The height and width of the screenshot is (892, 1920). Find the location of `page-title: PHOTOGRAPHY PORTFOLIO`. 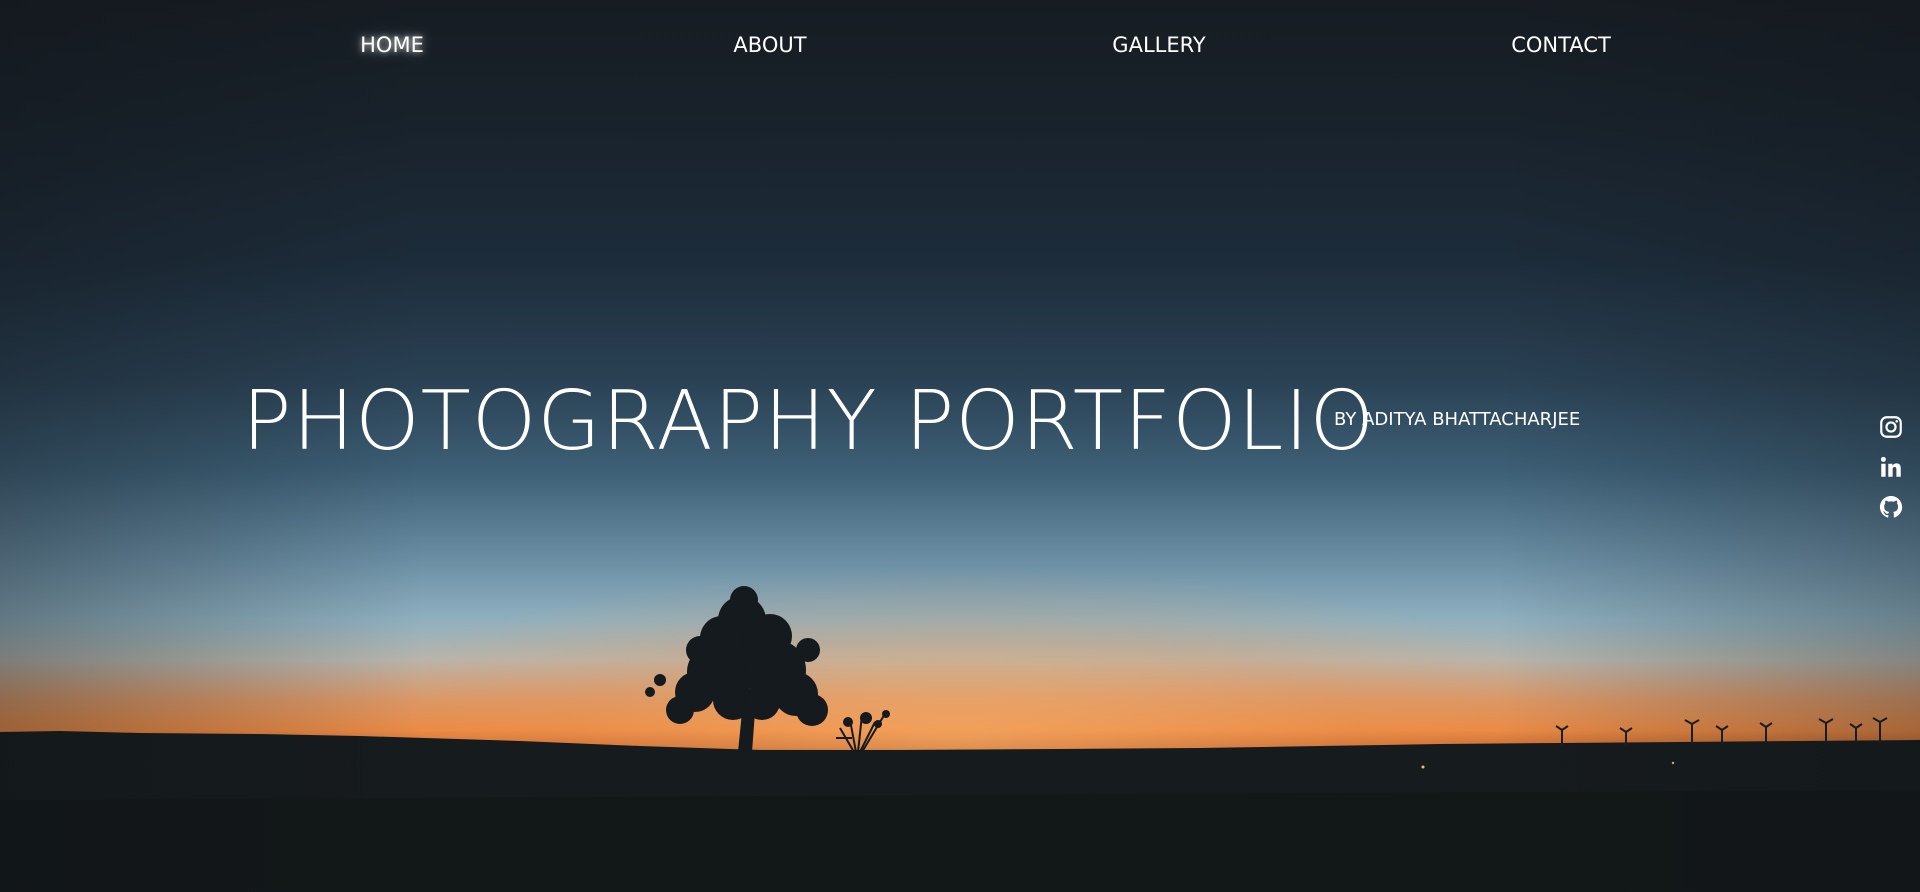

page-title: PHOTOGRAPHY PORTFOLIO is located at coordinates (809, 421).